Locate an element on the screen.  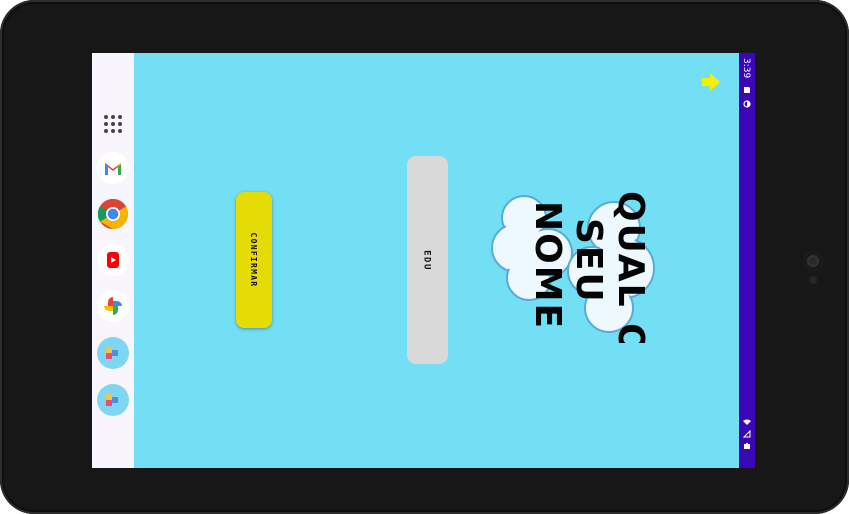
confirm-button-label: CONFIRMAR is located at coordinates (254, 260).